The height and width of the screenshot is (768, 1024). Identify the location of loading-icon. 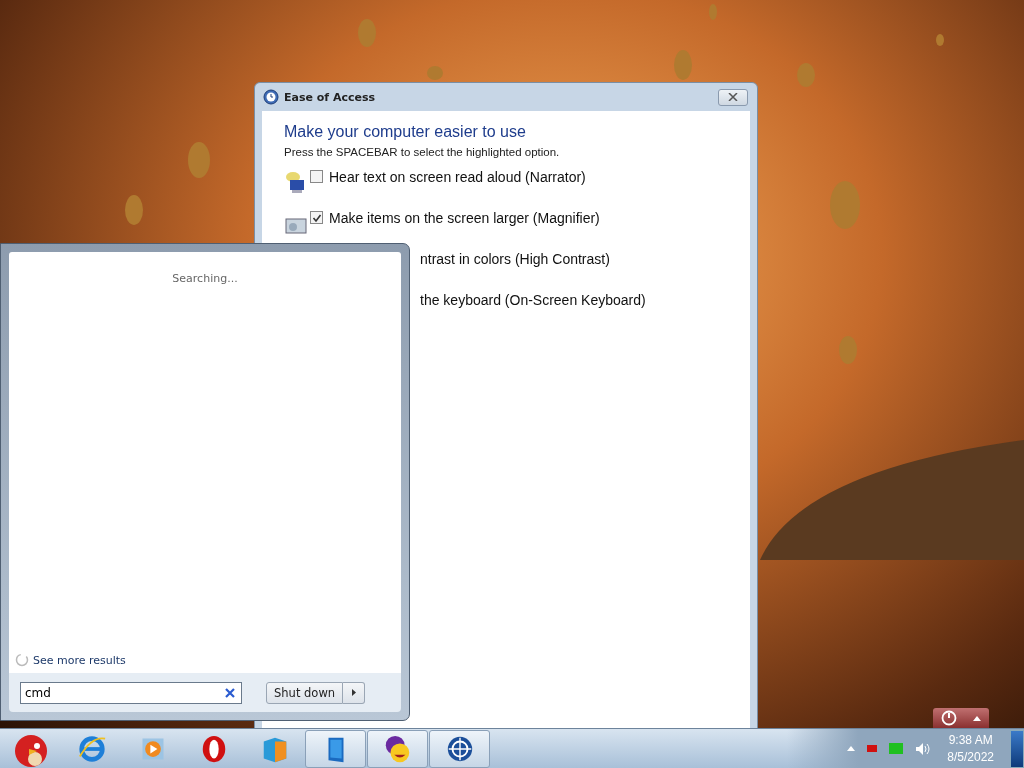
(22, 660).